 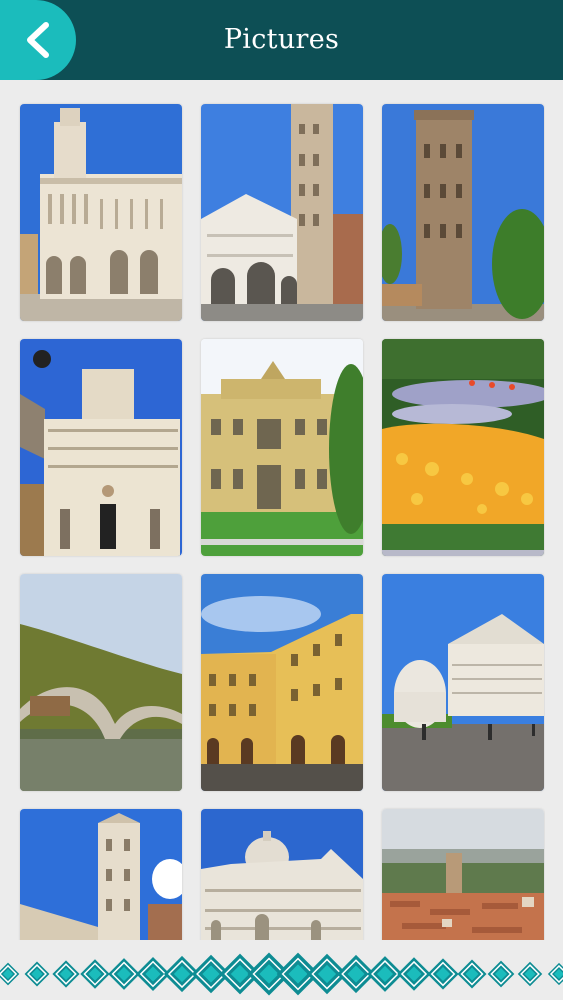 I want to click on photo-brick-tower, so click(x=463, y=212).